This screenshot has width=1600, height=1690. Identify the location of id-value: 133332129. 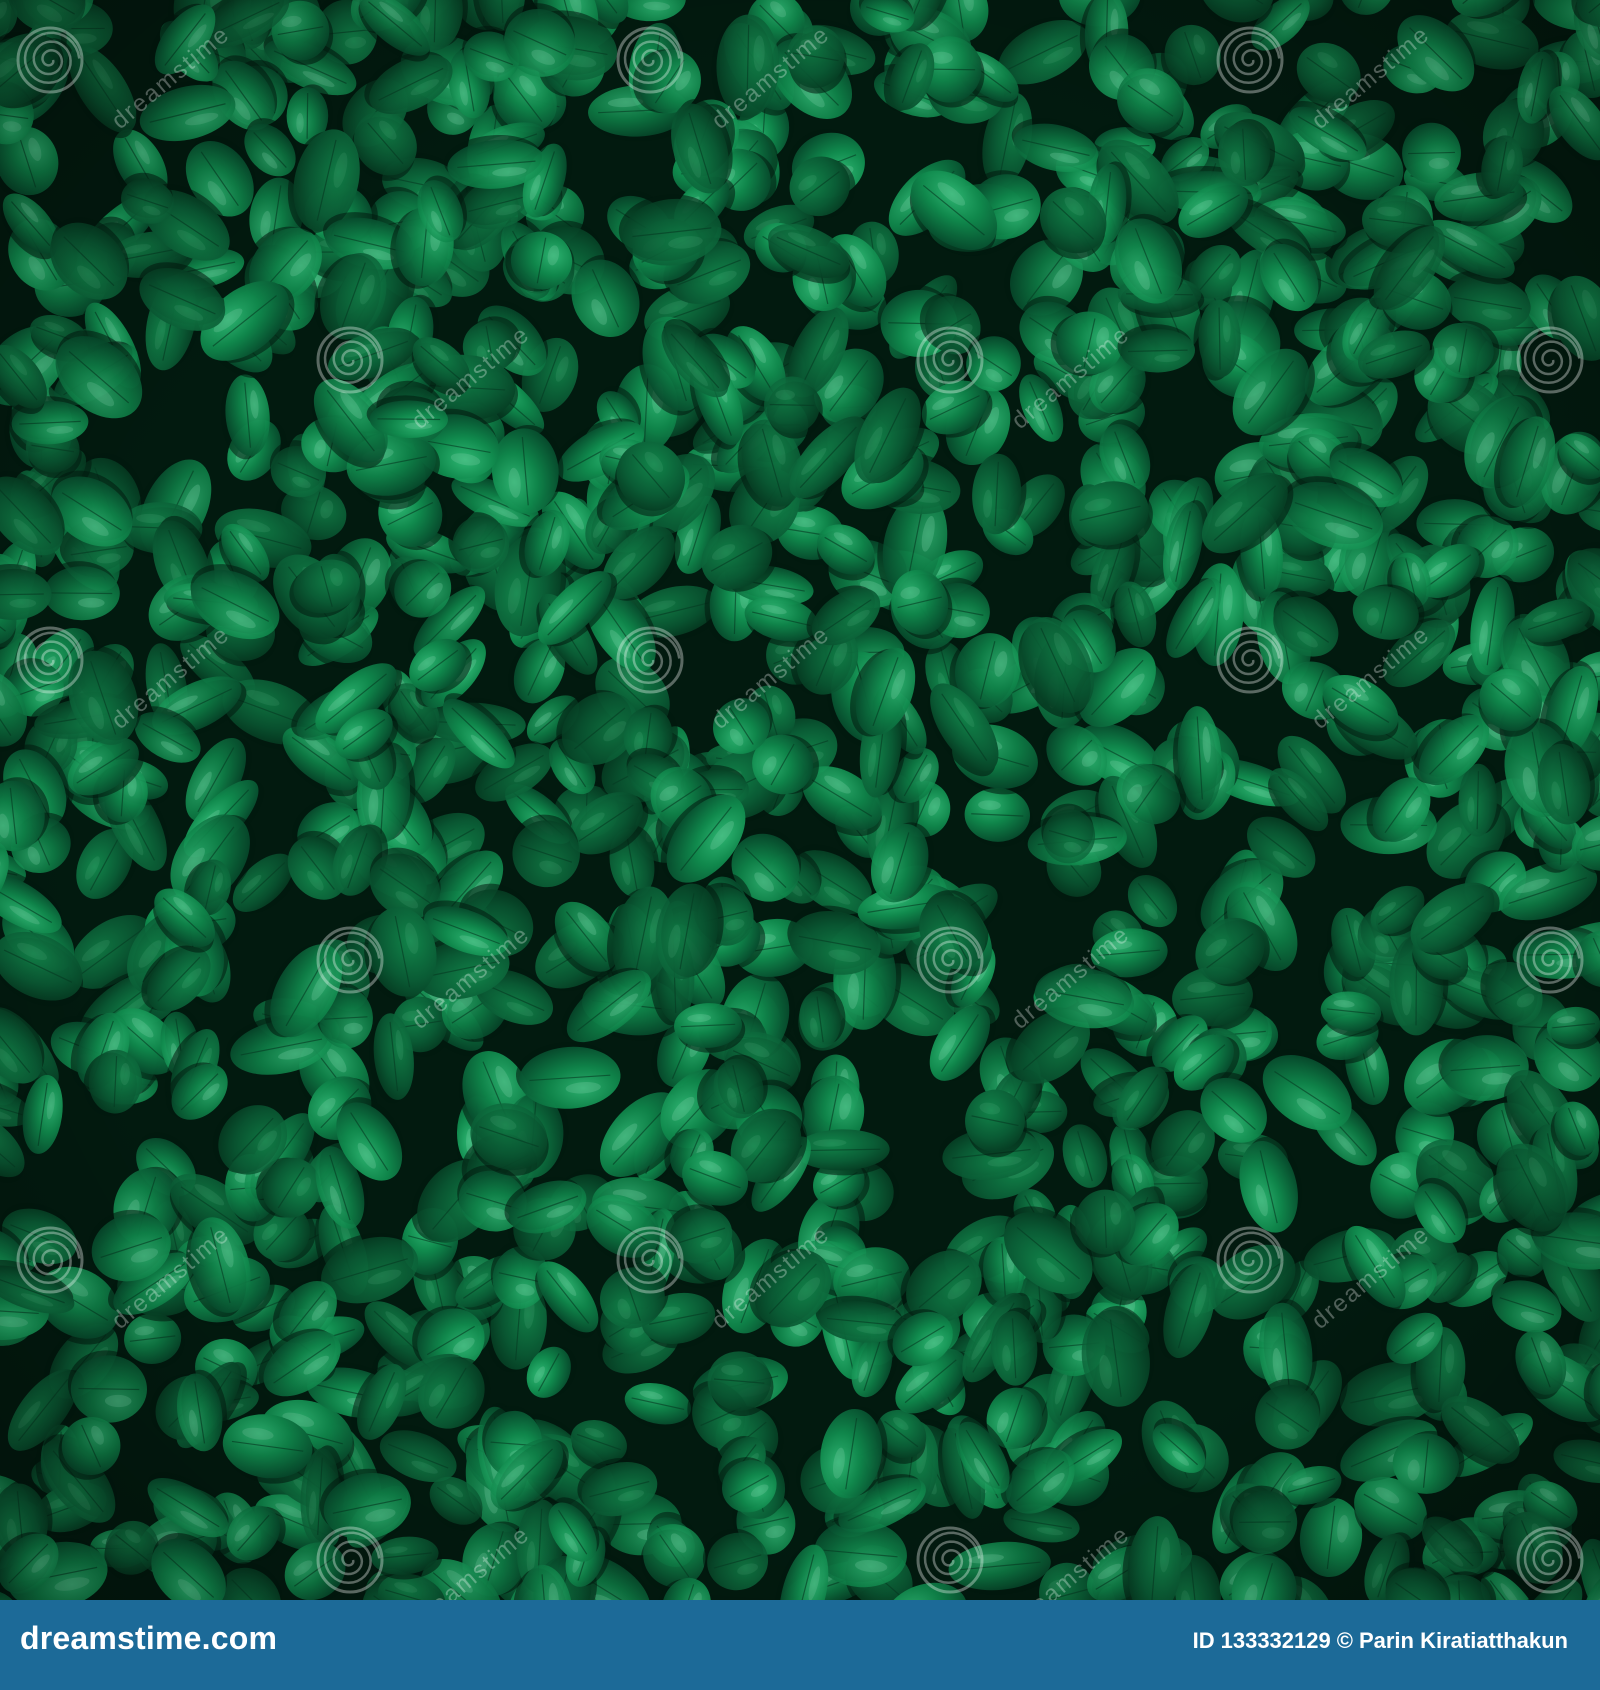
(1275, 1640).